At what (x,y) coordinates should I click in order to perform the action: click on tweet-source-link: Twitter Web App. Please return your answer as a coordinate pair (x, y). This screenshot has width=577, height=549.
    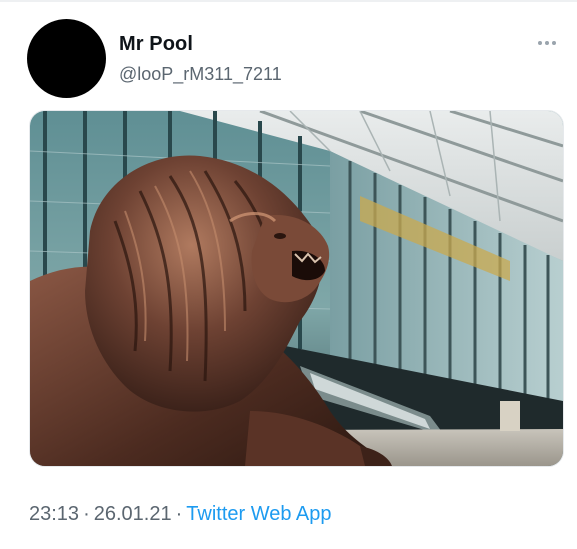
    Looking at the image, I should click on (258, 514).